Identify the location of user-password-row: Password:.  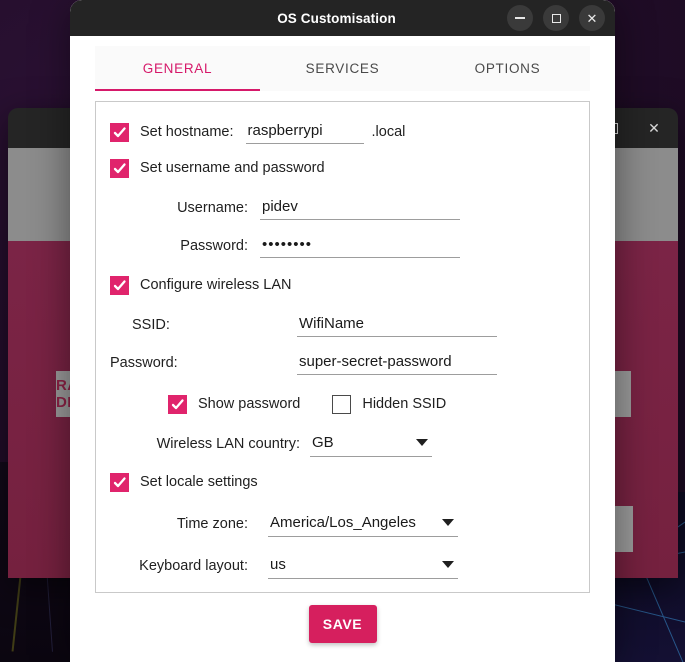
(342, 246).